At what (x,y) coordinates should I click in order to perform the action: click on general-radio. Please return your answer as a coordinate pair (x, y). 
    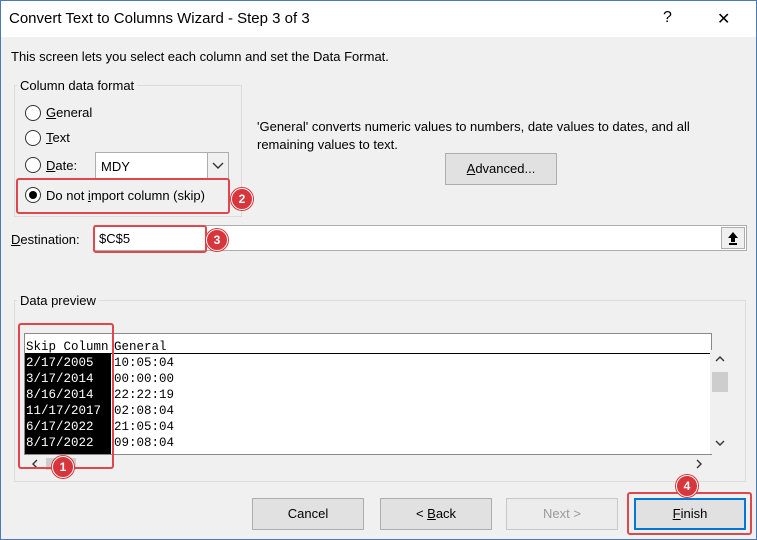
    Looking at the image, I should click on (33, 113).